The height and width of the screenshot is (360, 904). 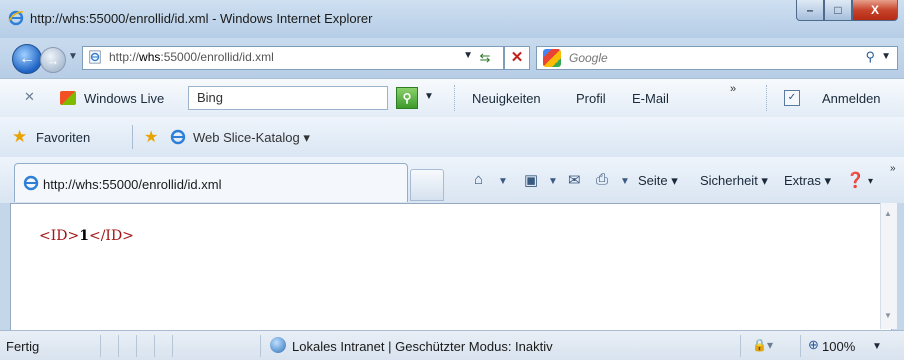 What do you see at coordinates (73, 56) in the screenshot?
I see `recent-pages-dropdown-icon: ▼` at bounding box center [73, 56].